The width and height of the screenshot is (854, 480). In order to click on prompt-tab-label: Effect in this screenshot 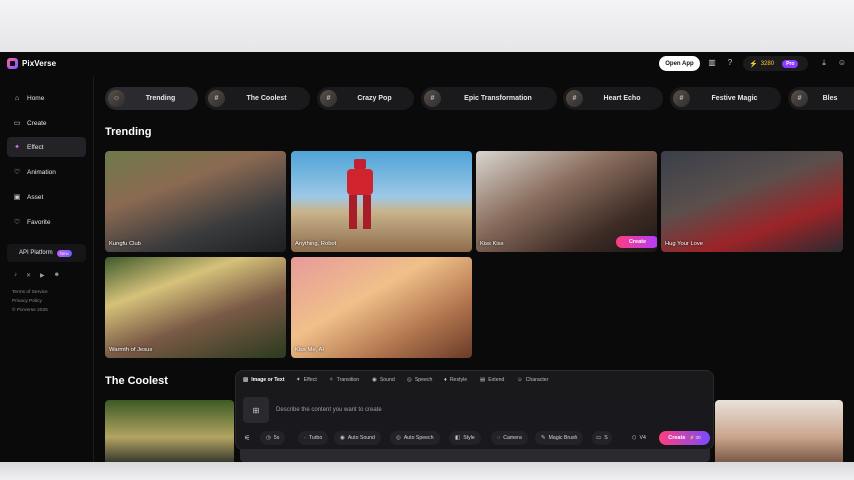, I will do `click(310, 380)`.